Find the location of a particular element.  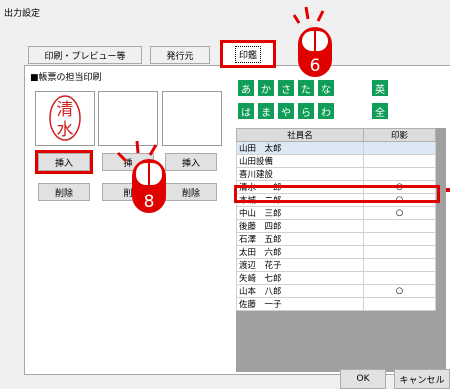

tab-issuer: 発行元 is located at coordinates (180, 55).